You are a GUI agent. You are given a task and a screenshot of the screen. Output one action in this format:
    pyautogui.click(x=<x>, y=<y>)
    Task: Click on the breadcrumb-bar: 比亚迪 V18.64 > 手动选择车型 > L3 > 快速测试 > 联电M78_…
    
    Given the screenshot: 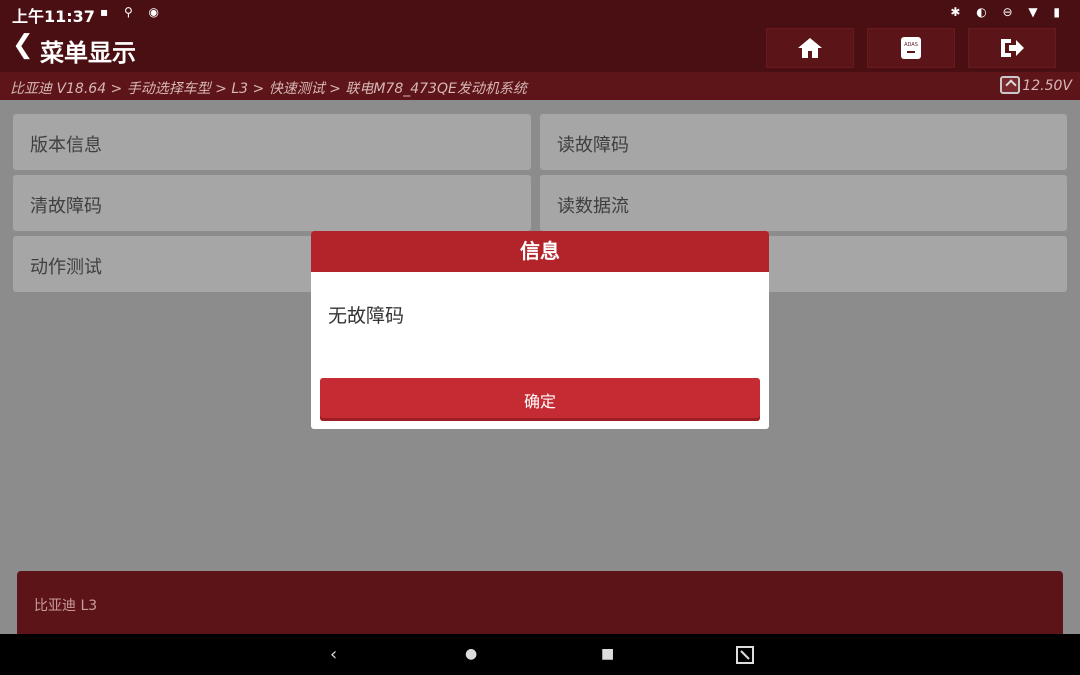 What is the action you would take?
    pyautogui.click(x=540, y=86)
    